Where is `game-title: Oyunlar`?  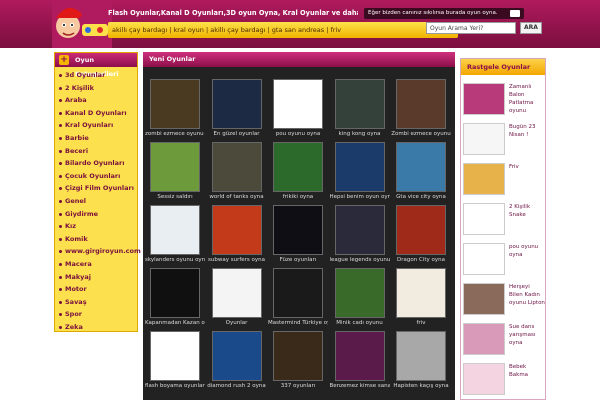 game-title: Oyunlar is located at coordinates (237, 324).